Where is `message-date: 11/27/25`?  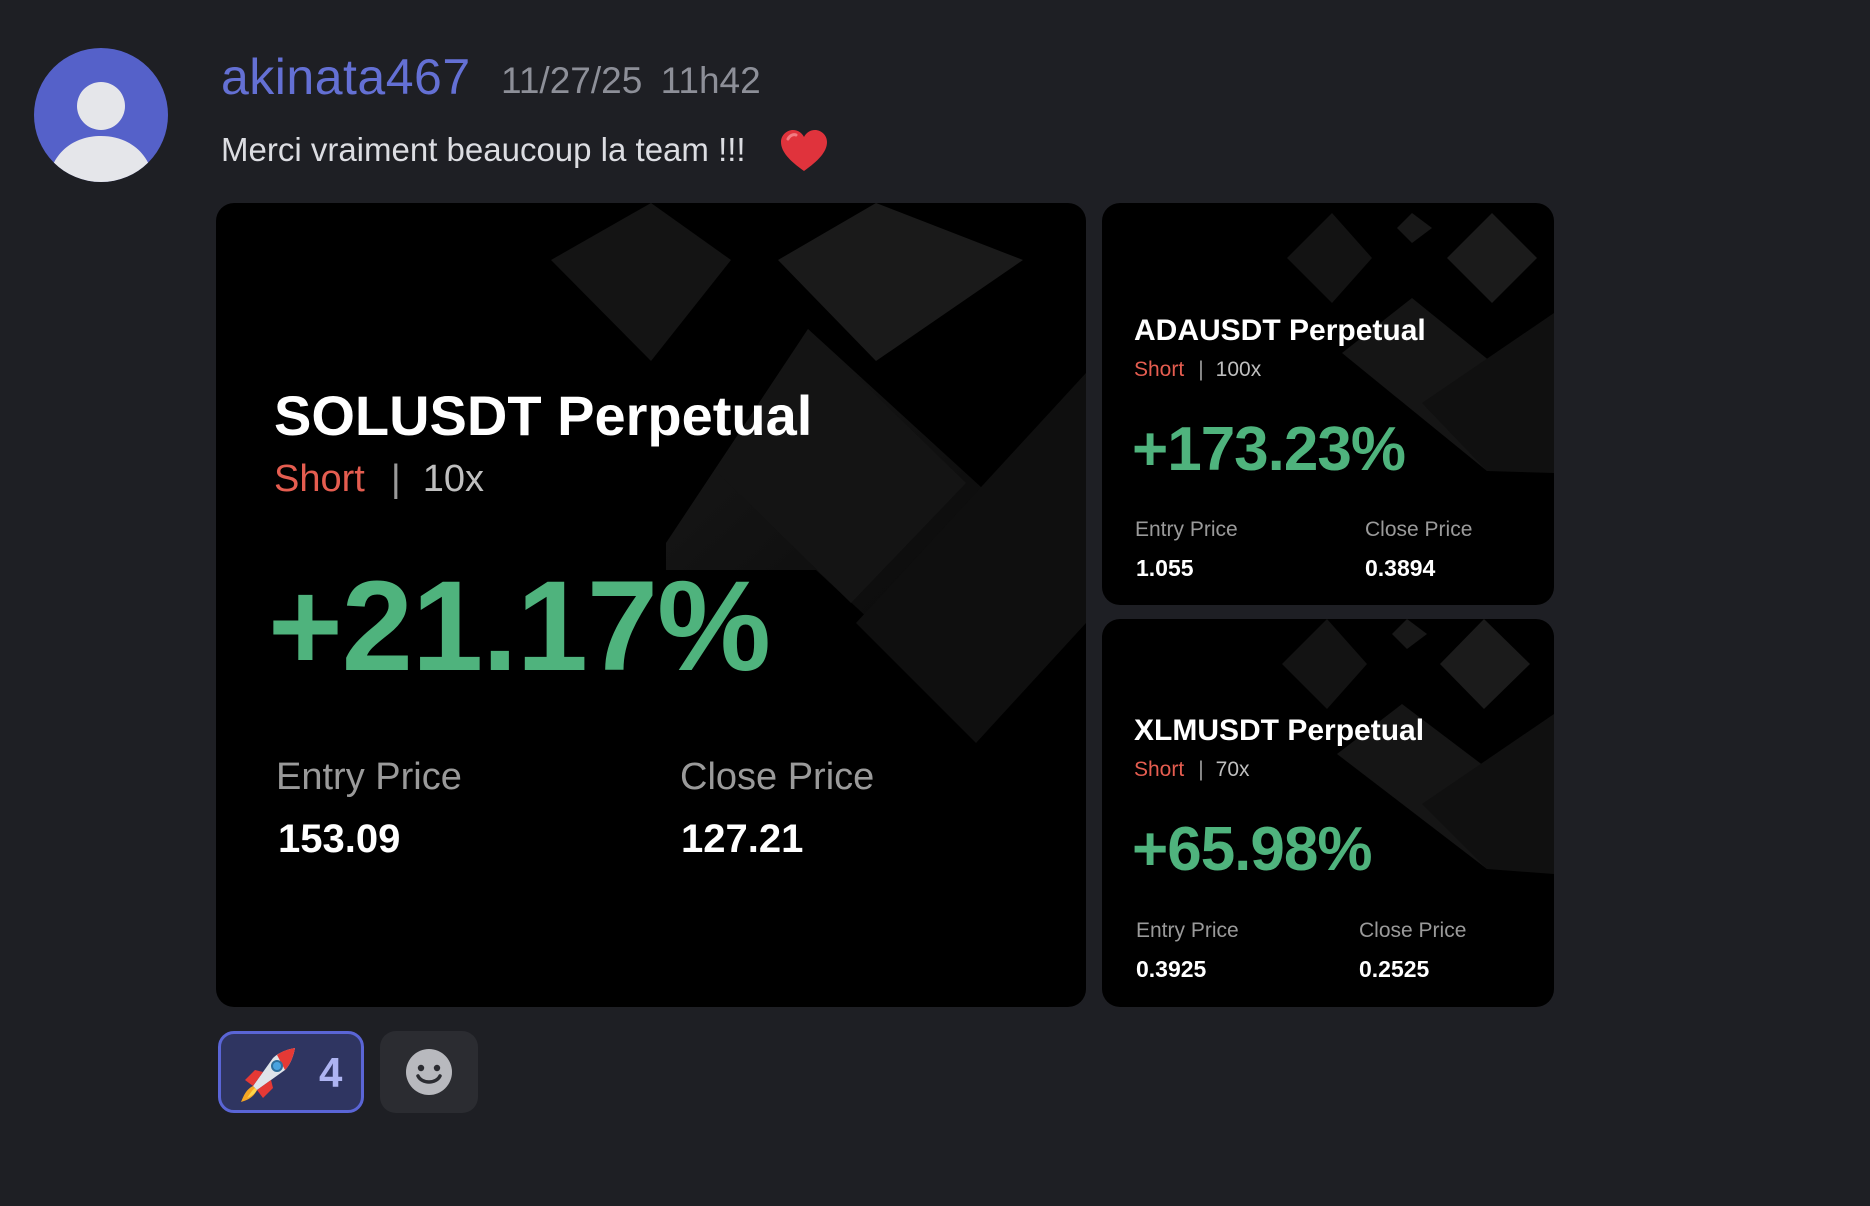 message-date: 11/27/25 is located at coordinates (572, 80).